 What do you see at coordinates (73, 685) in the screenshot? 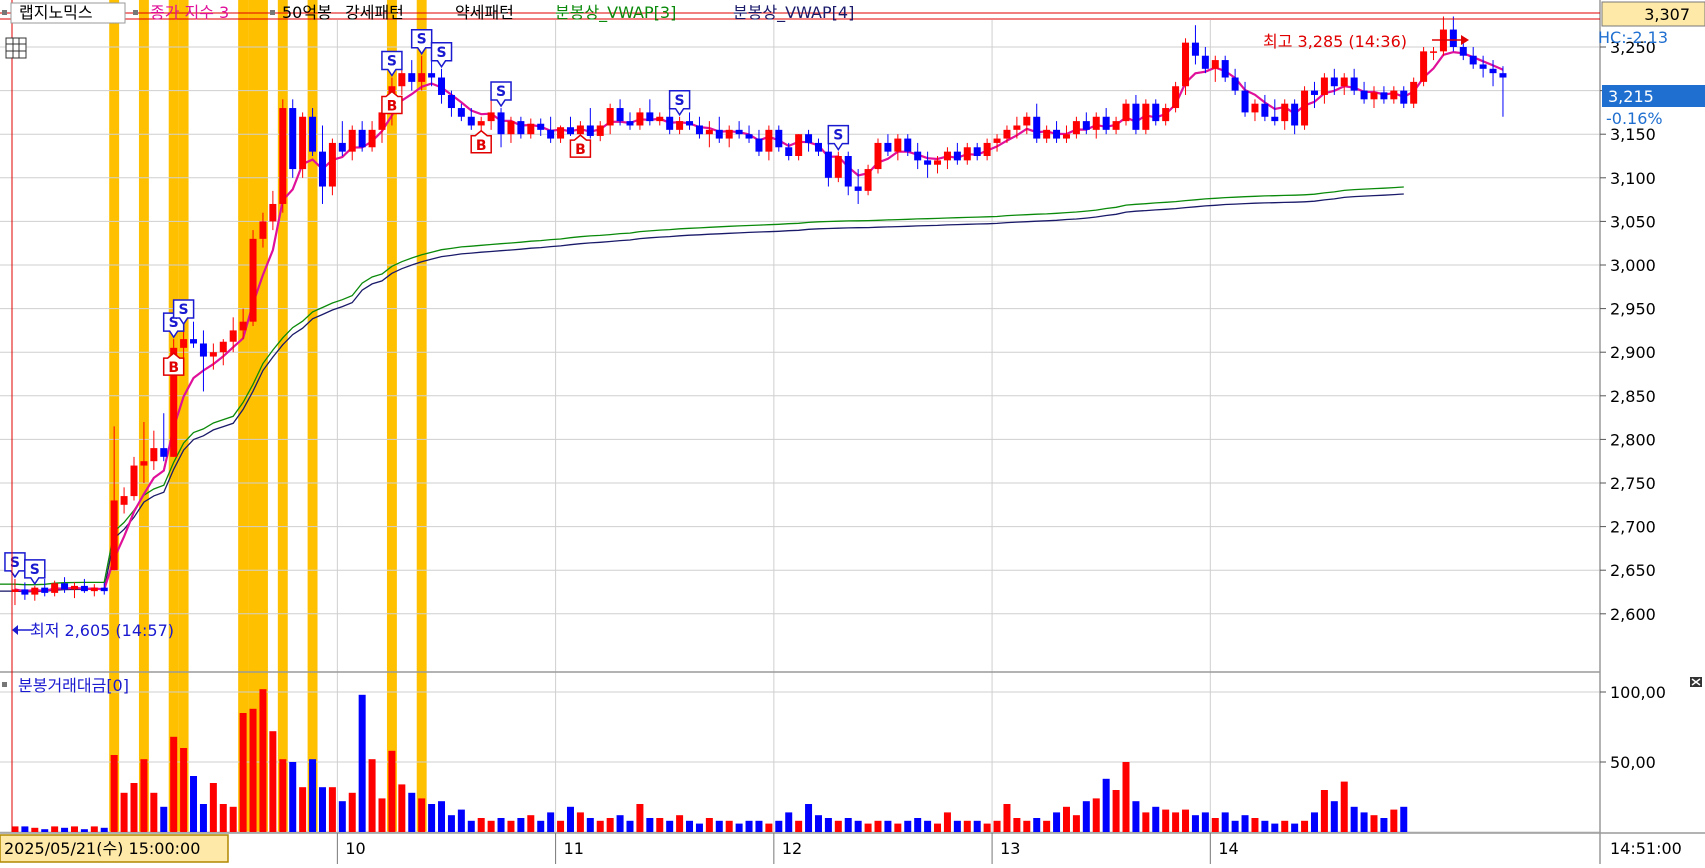
I see `volume-legend-label: 분봉거래대금[0]` at bounding box center [73, 685].